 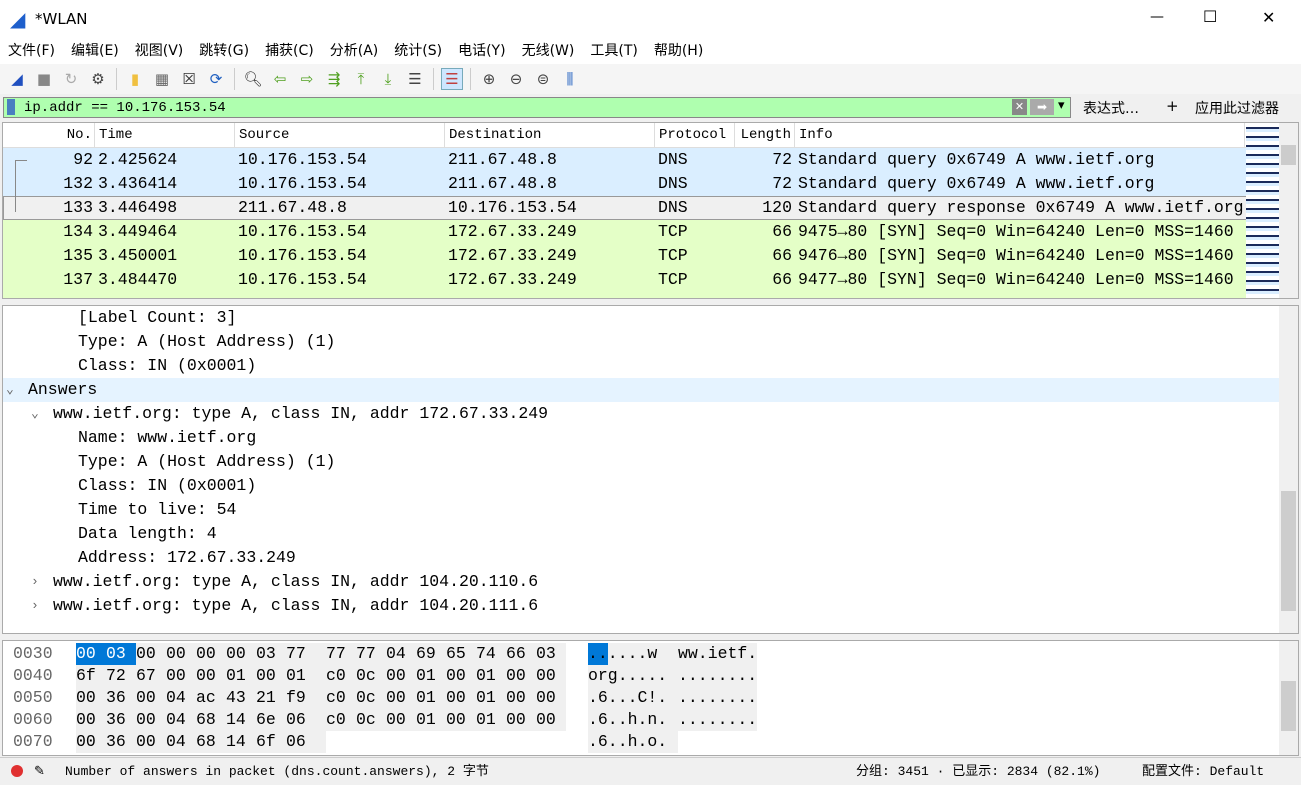 What do you see at coordinates (35, 414) in the screenshot?
I see `chevron-down-icon: ⌄` at bounding box center [35, 414].